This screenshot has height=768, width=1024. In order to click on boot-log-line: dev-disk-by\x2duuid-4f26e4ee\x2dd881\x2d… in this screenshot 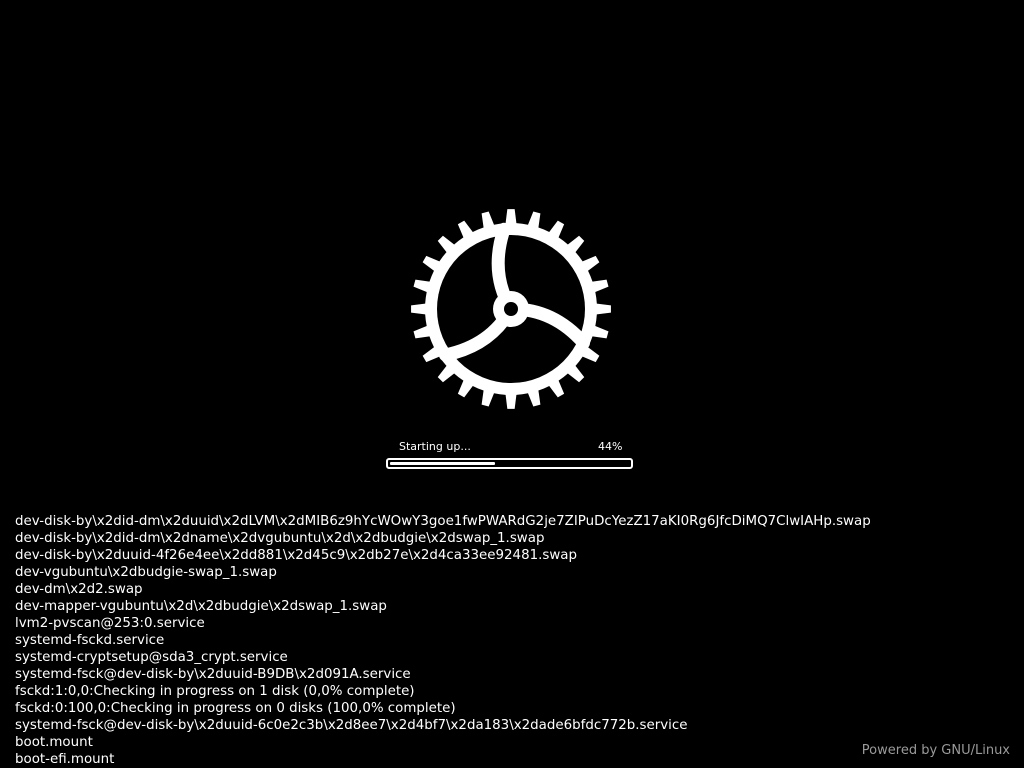, I will do `click(296, 555)`.